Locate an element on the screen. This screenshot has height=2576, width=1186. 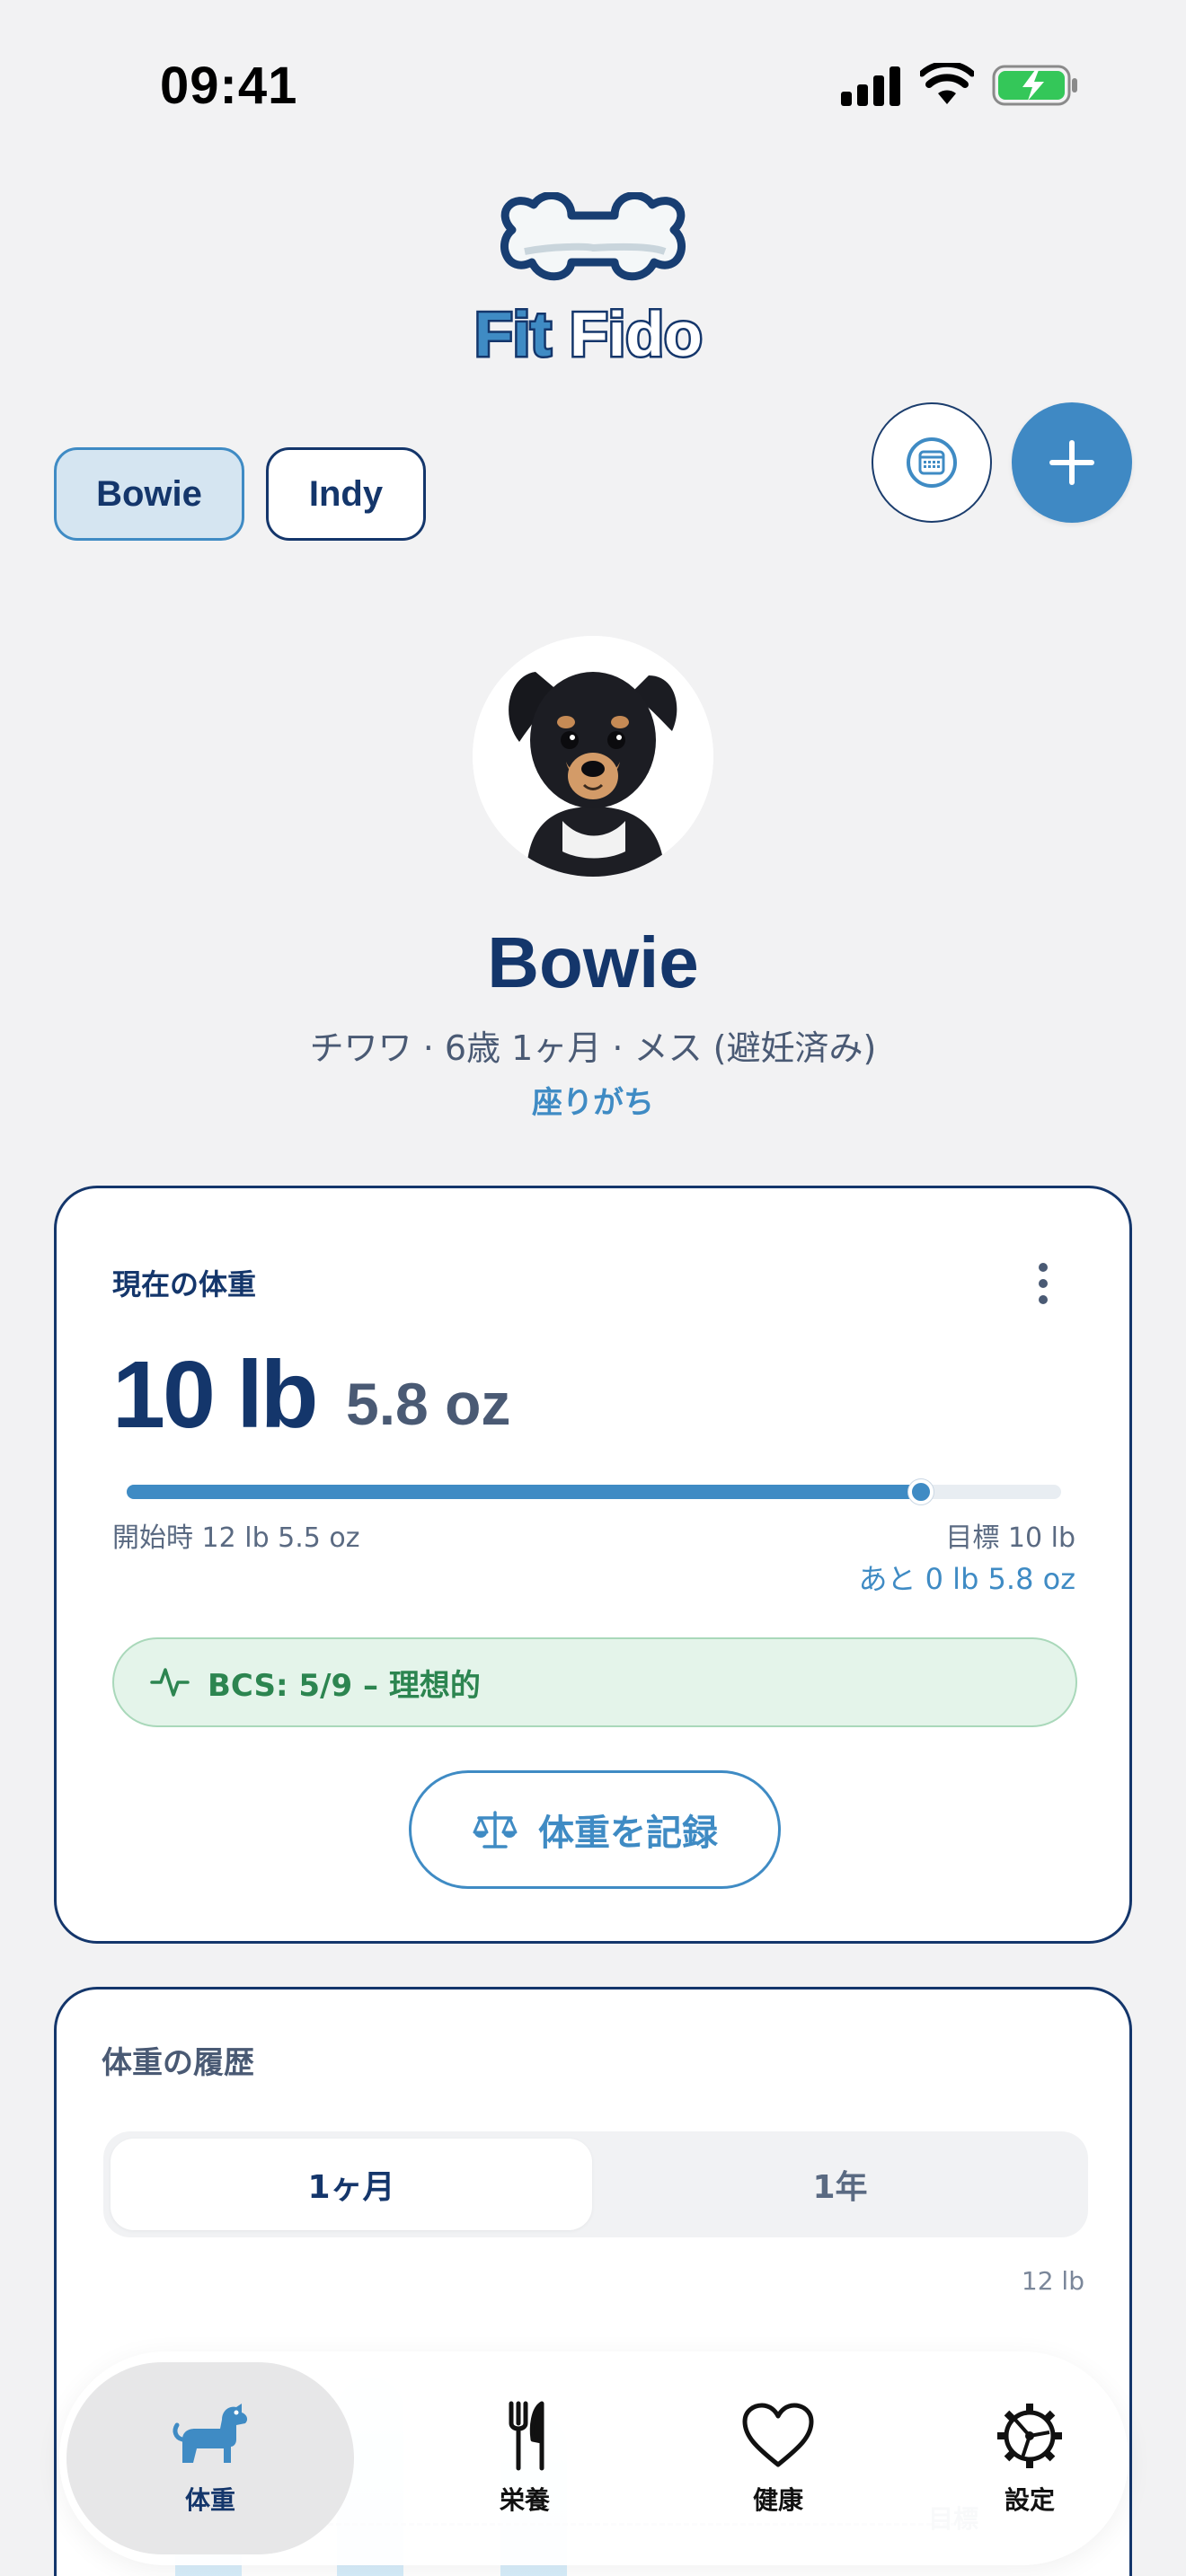
gear-icon is located at coordinates (1029, 2436).